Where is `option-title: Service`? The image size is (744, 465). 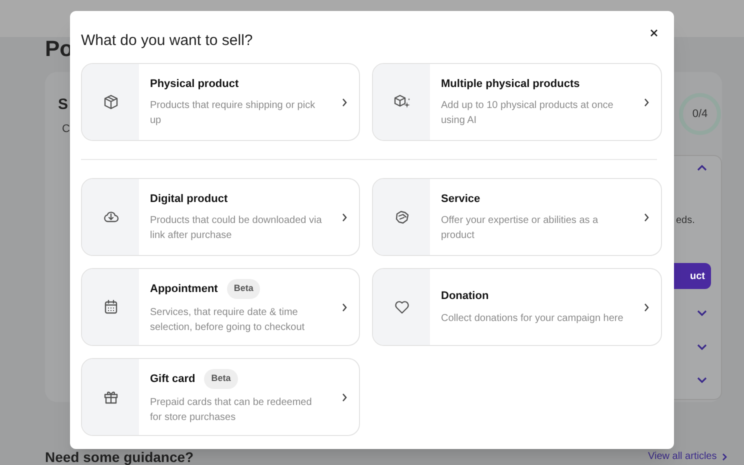
option-title: Service is located at coordinates (460, 199).